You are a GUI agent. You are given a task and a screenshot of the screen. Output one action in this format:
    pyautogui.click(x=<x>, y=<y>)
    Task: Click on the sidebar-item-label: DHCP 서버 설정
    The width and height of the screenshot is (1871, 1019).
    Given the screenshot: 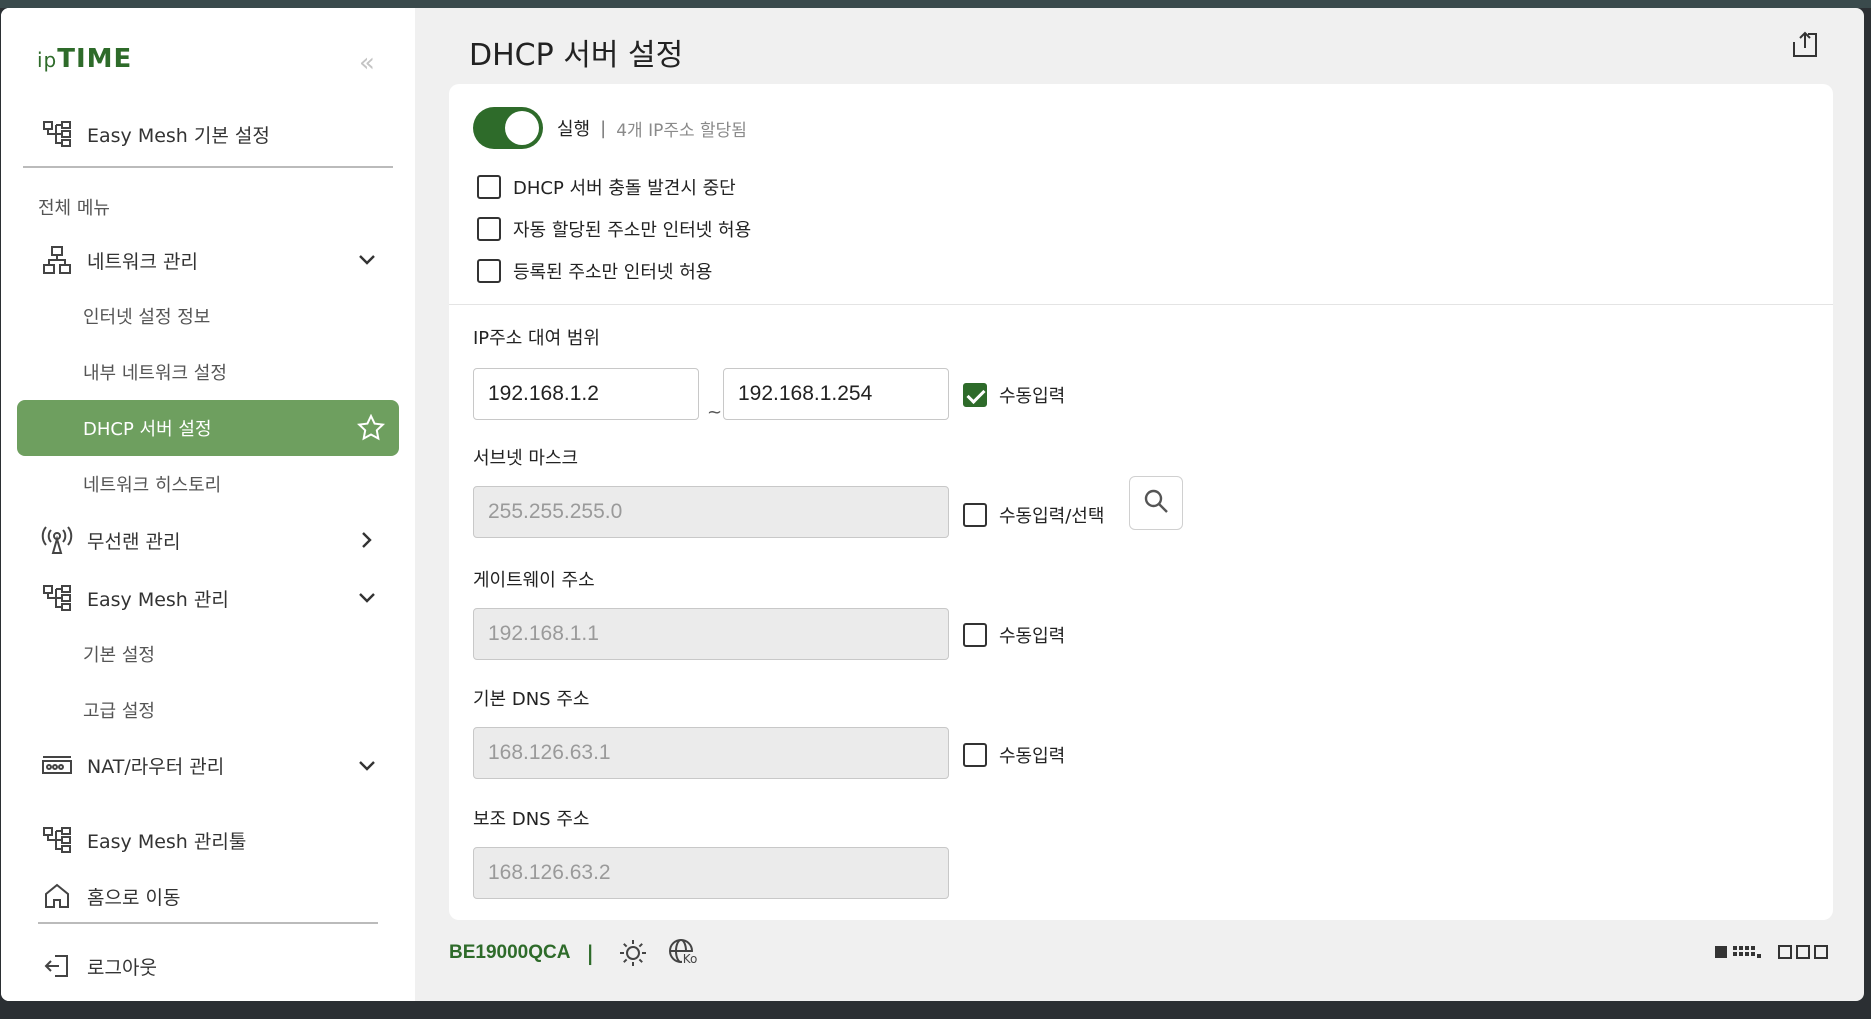 What is the action you would take?
    pyautogui.click(x=147, y=429)
    